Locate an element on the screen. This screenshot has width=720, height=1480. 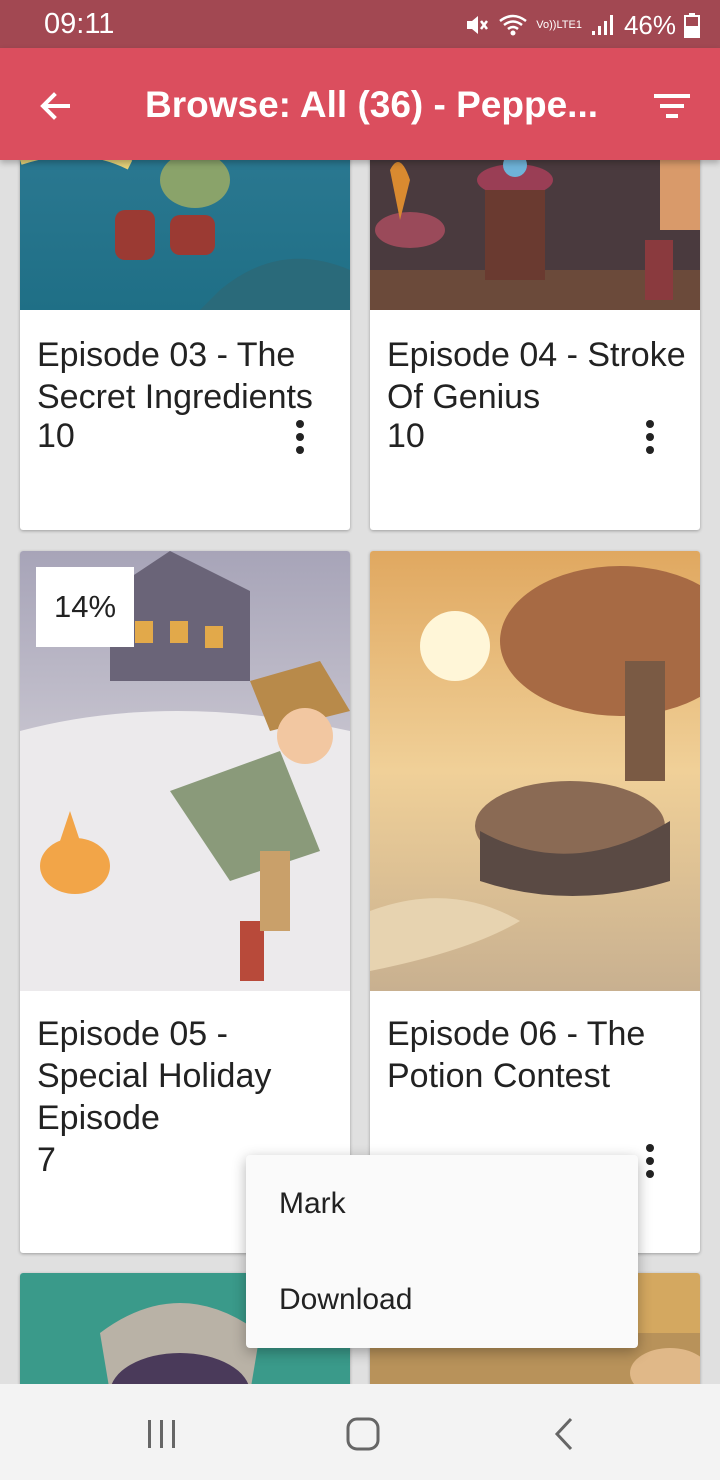
recent-apps-button is located at coordinates (162, 1434).